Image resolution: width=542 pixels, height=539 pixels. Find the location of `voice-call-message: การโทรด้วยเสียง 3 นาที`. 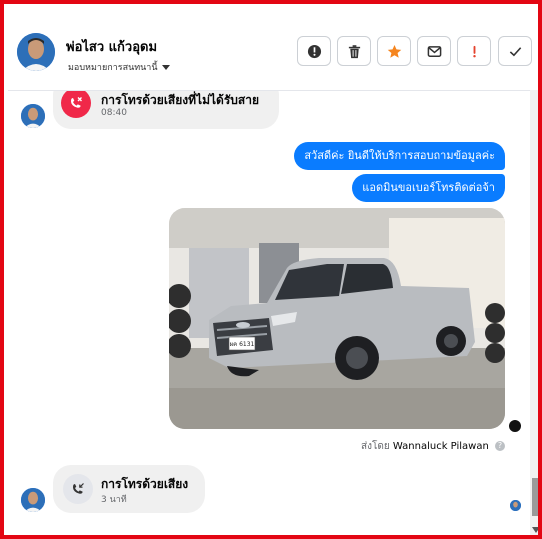

voice-call-message: การโทรด้วยเสียง 3 นาที is located at coordinates (129, 489).